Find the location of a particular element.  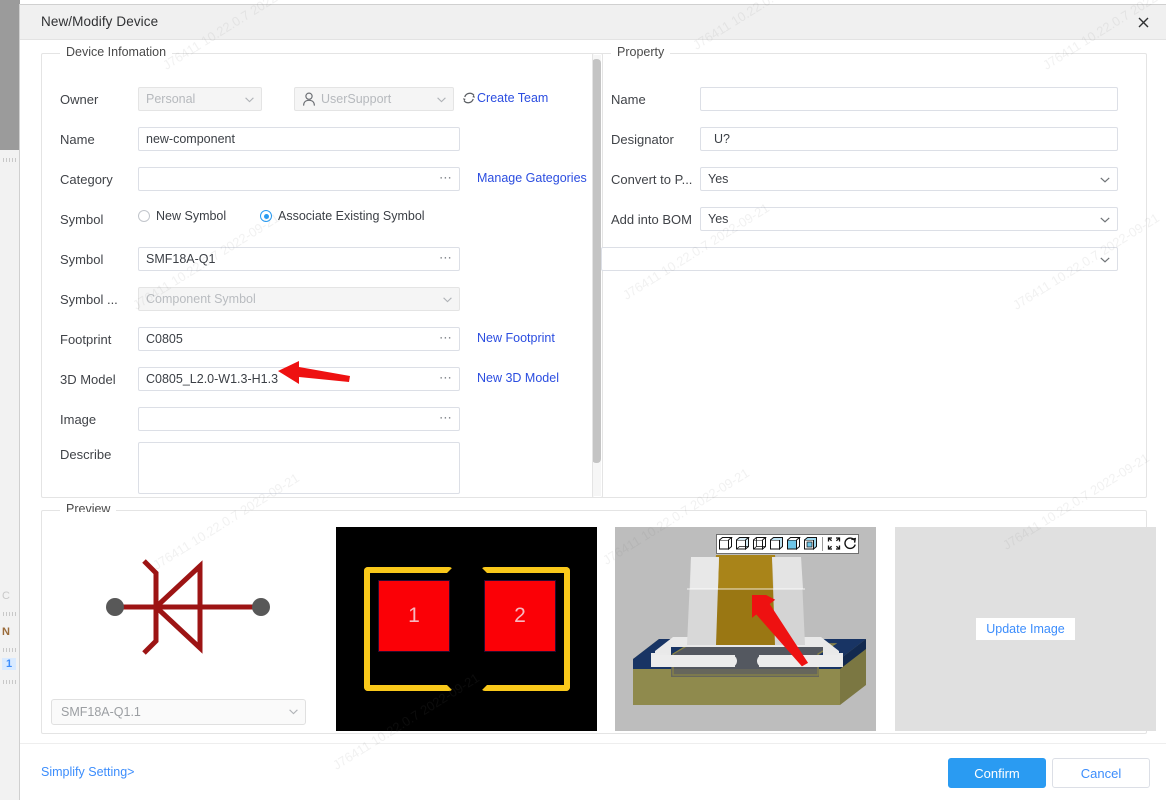

model3d-input: C0805_L2.0-W1.3-H1.3 ⋯ is located at coordinates (299, 379).